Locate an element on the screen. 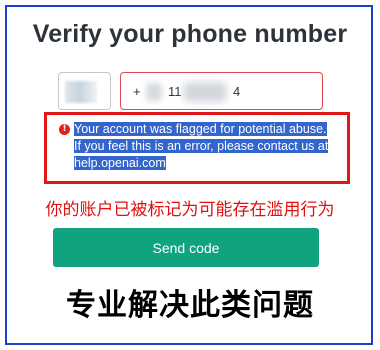  country-selector is located at coordinates (84, 91).